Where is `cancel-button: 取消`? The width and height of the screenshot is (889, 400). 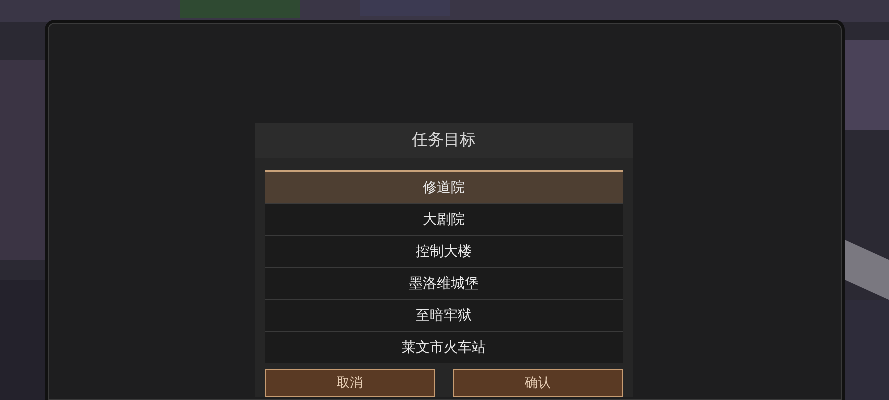 cancel-button: 取消 is located at coordinates (350, 383).